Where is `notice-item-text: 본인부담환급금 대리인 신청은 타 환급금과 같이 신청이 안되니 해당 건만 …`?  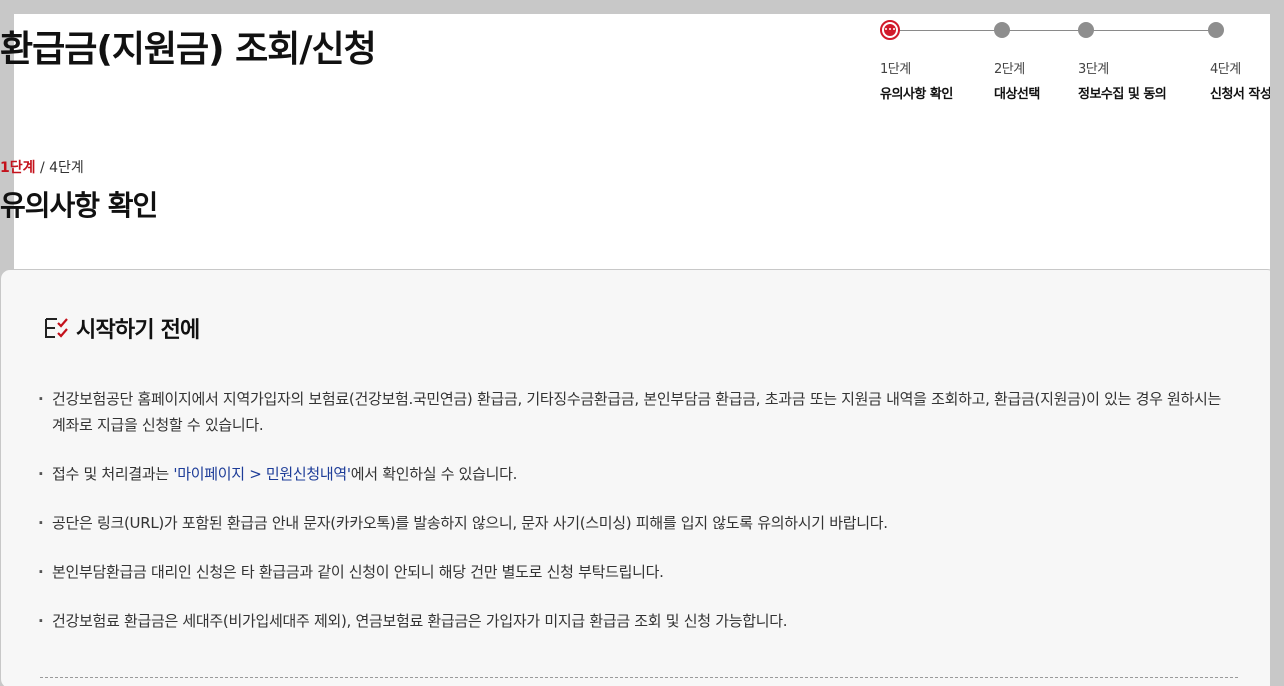 notice-item-text: 본인부담환급금 대리인 신청은 타 환급금과 같이 신청이 안되니 해당 건만 … is located at coordinates (358, 572).